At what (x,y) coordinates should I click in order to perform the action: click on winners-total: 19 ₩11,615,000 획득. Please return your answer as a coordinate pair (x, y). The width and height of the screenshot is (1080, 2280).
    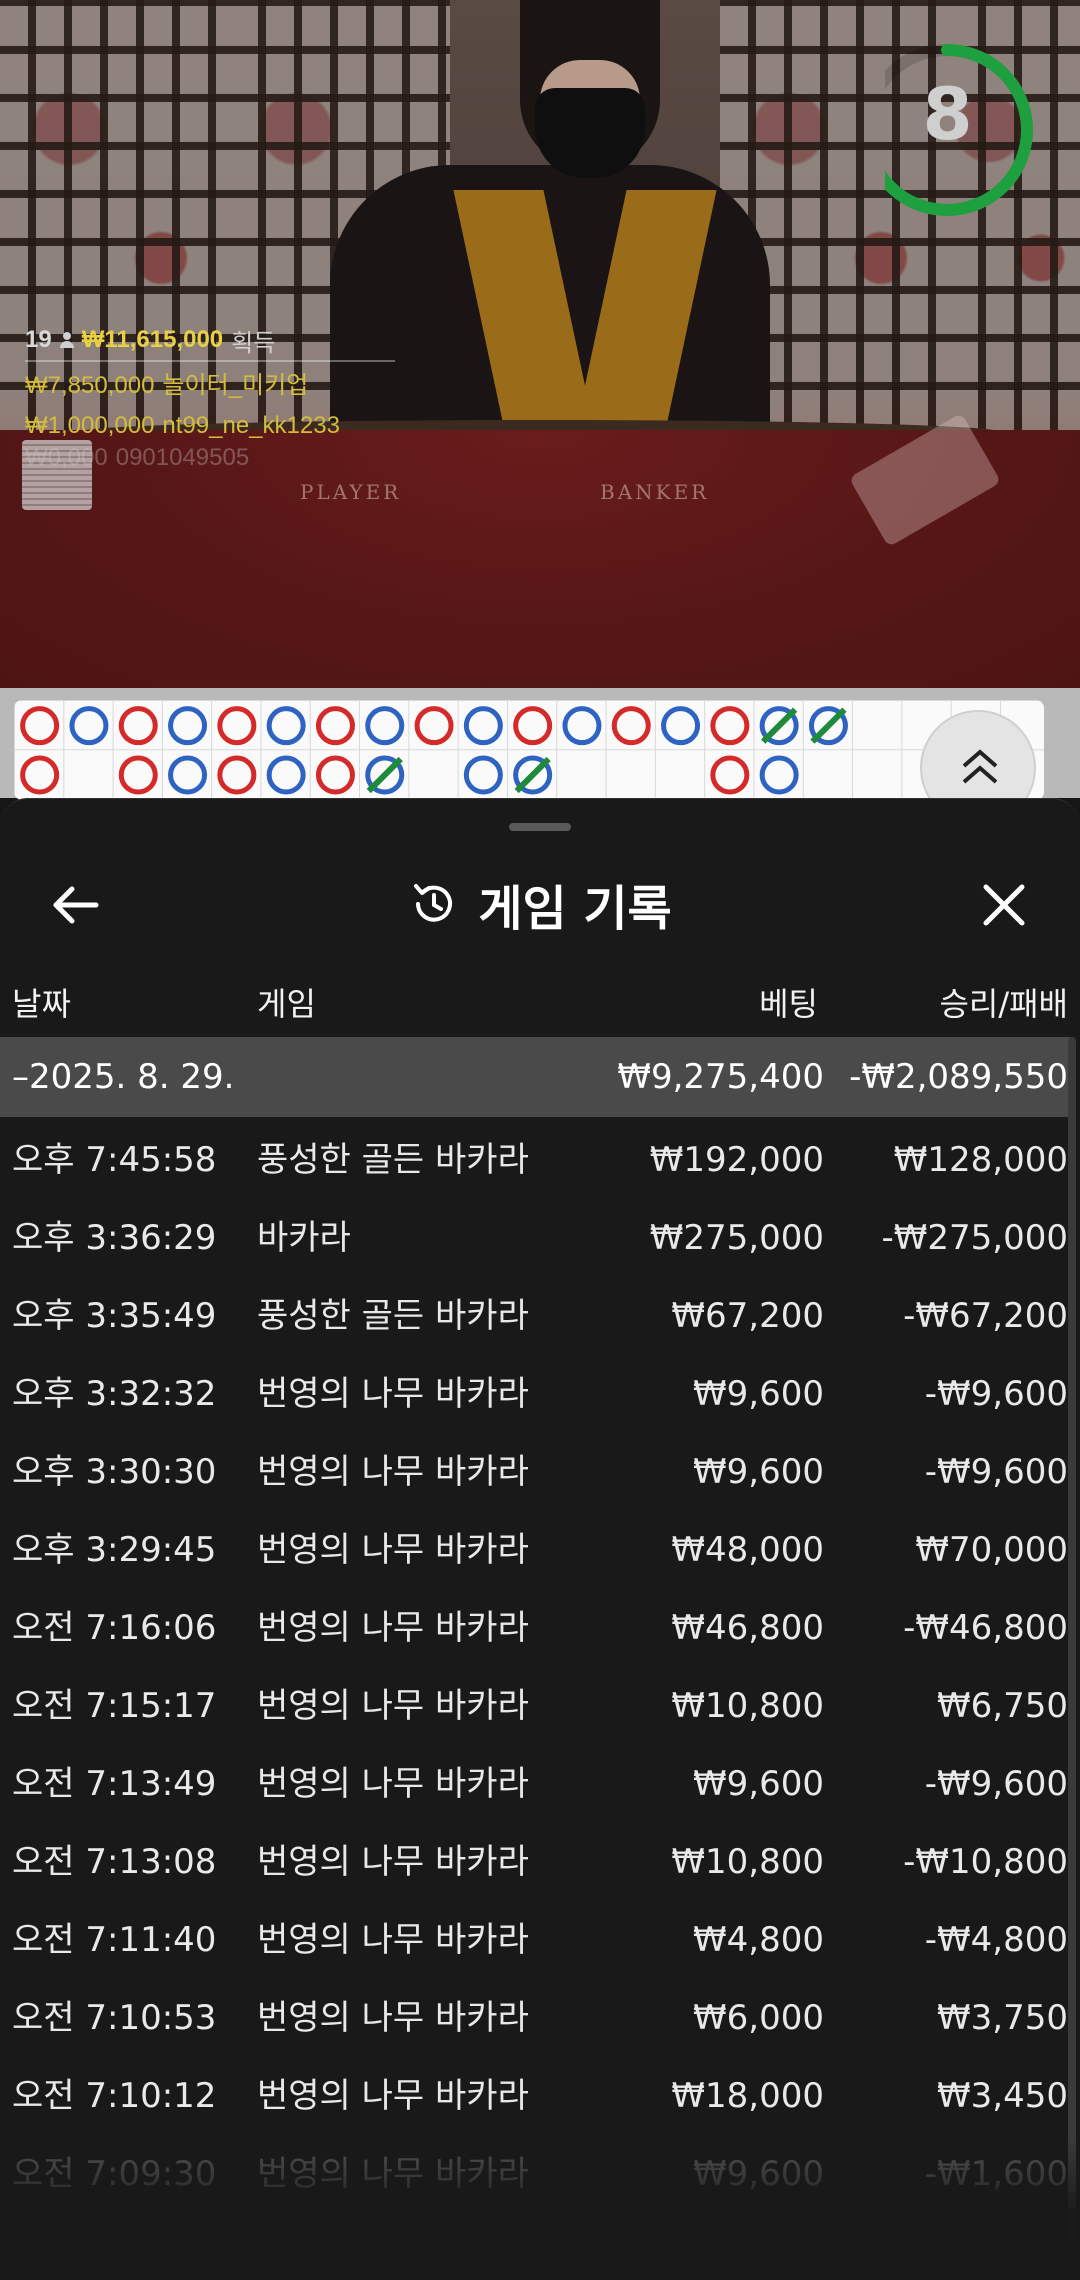
    Looking at the image, I should click on (210, 340).